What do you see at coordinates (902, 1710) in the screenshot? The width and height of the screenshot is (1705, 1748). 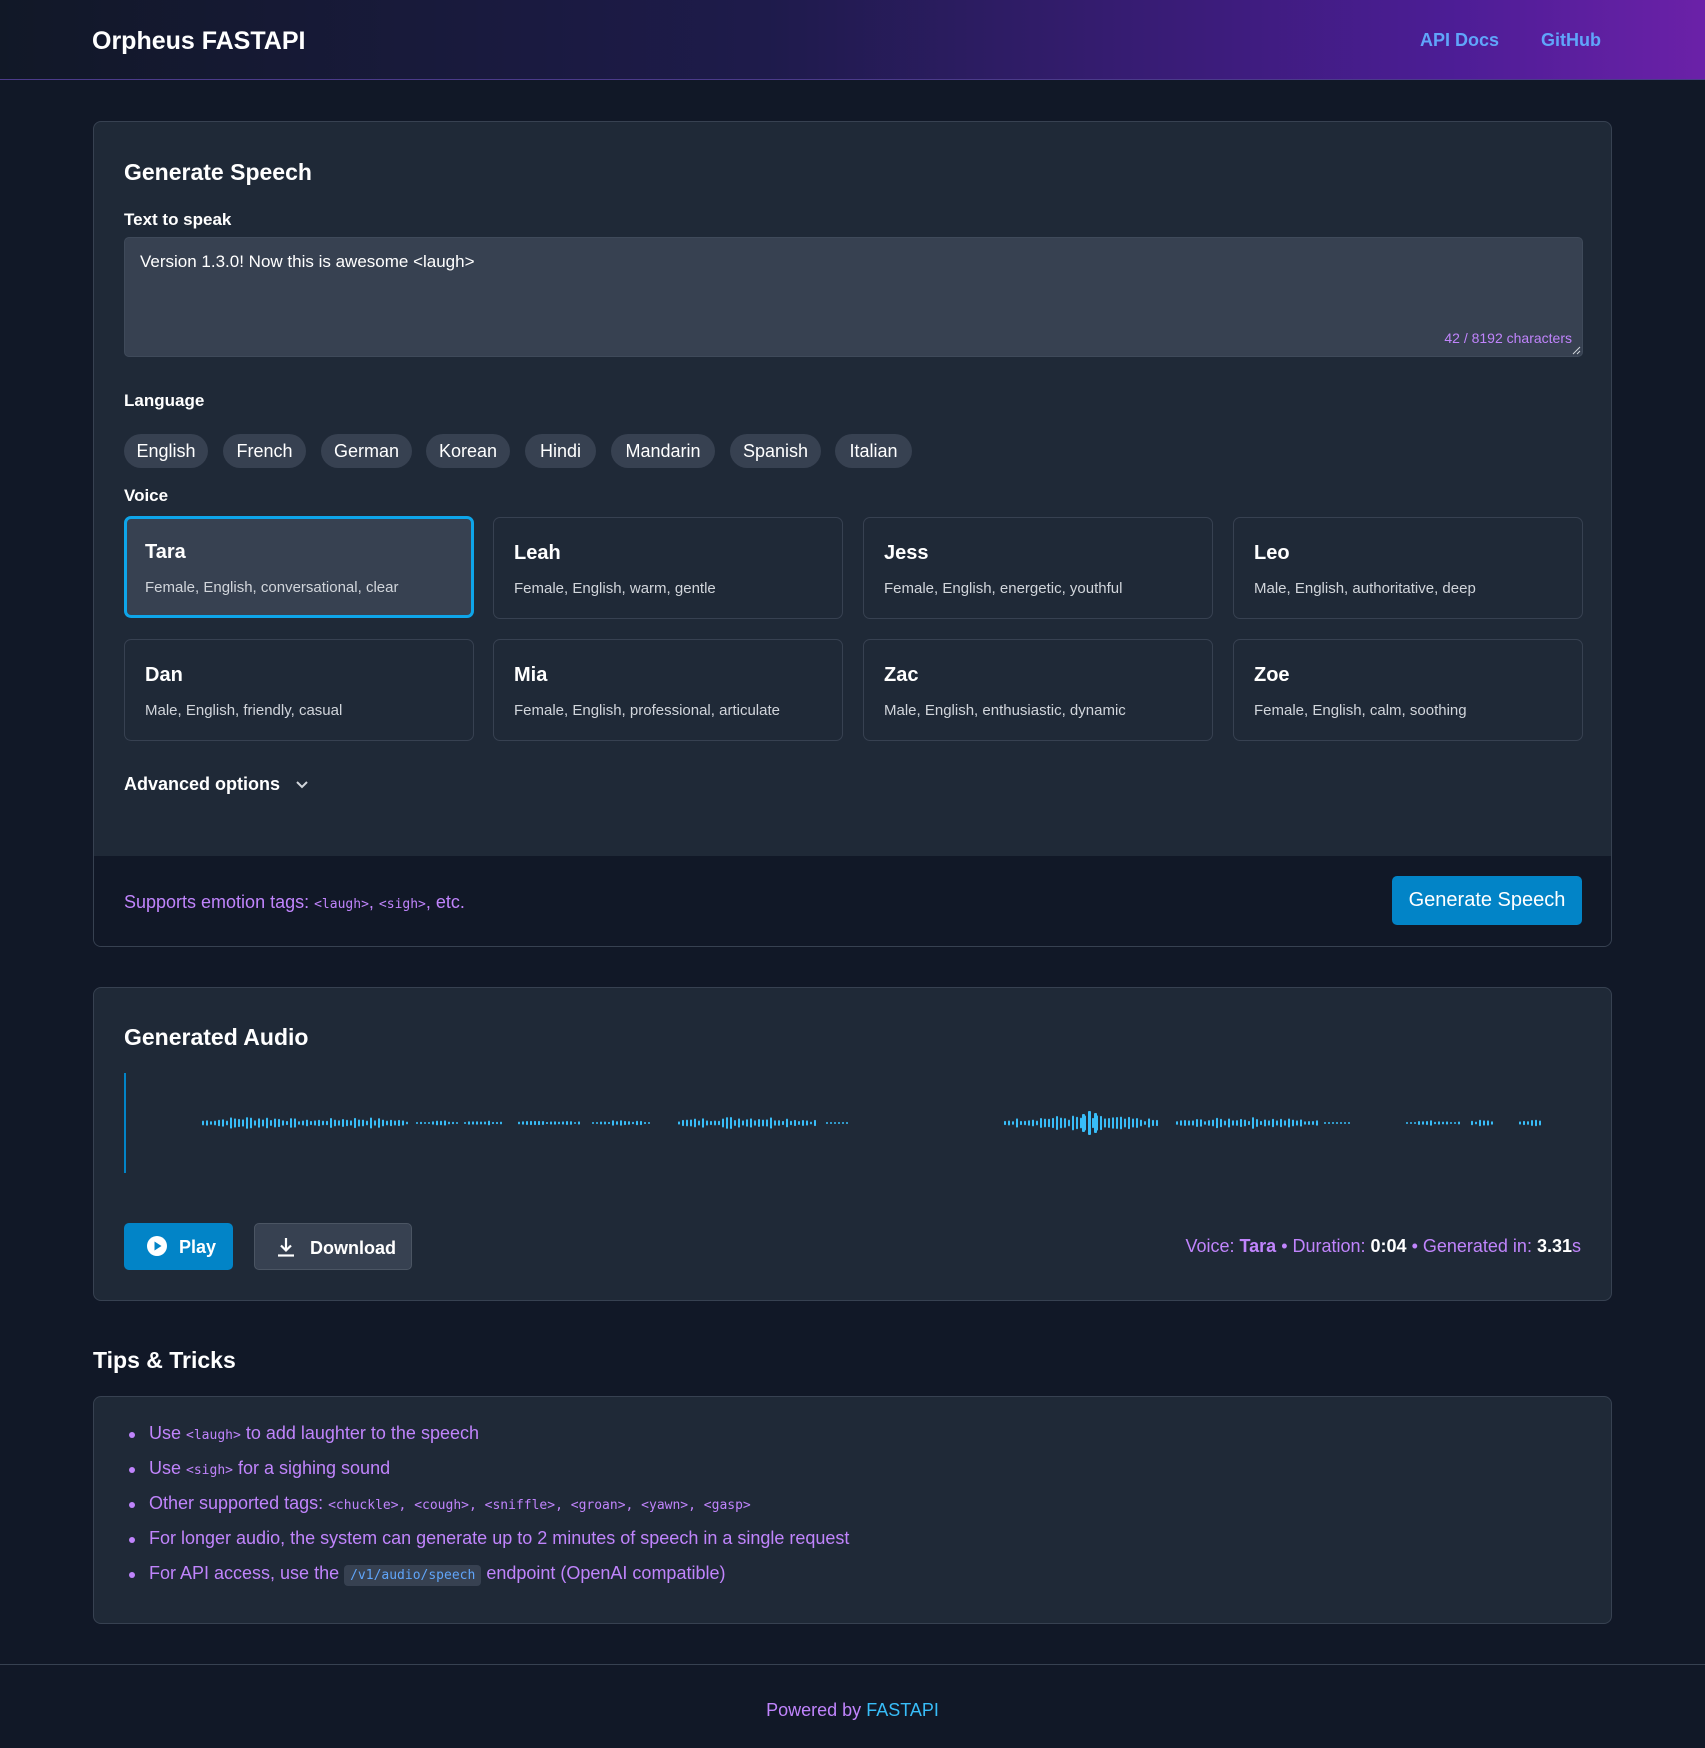 I see `footer-fastapi-link: FASTAPI` at bounding box center [902, 1710].